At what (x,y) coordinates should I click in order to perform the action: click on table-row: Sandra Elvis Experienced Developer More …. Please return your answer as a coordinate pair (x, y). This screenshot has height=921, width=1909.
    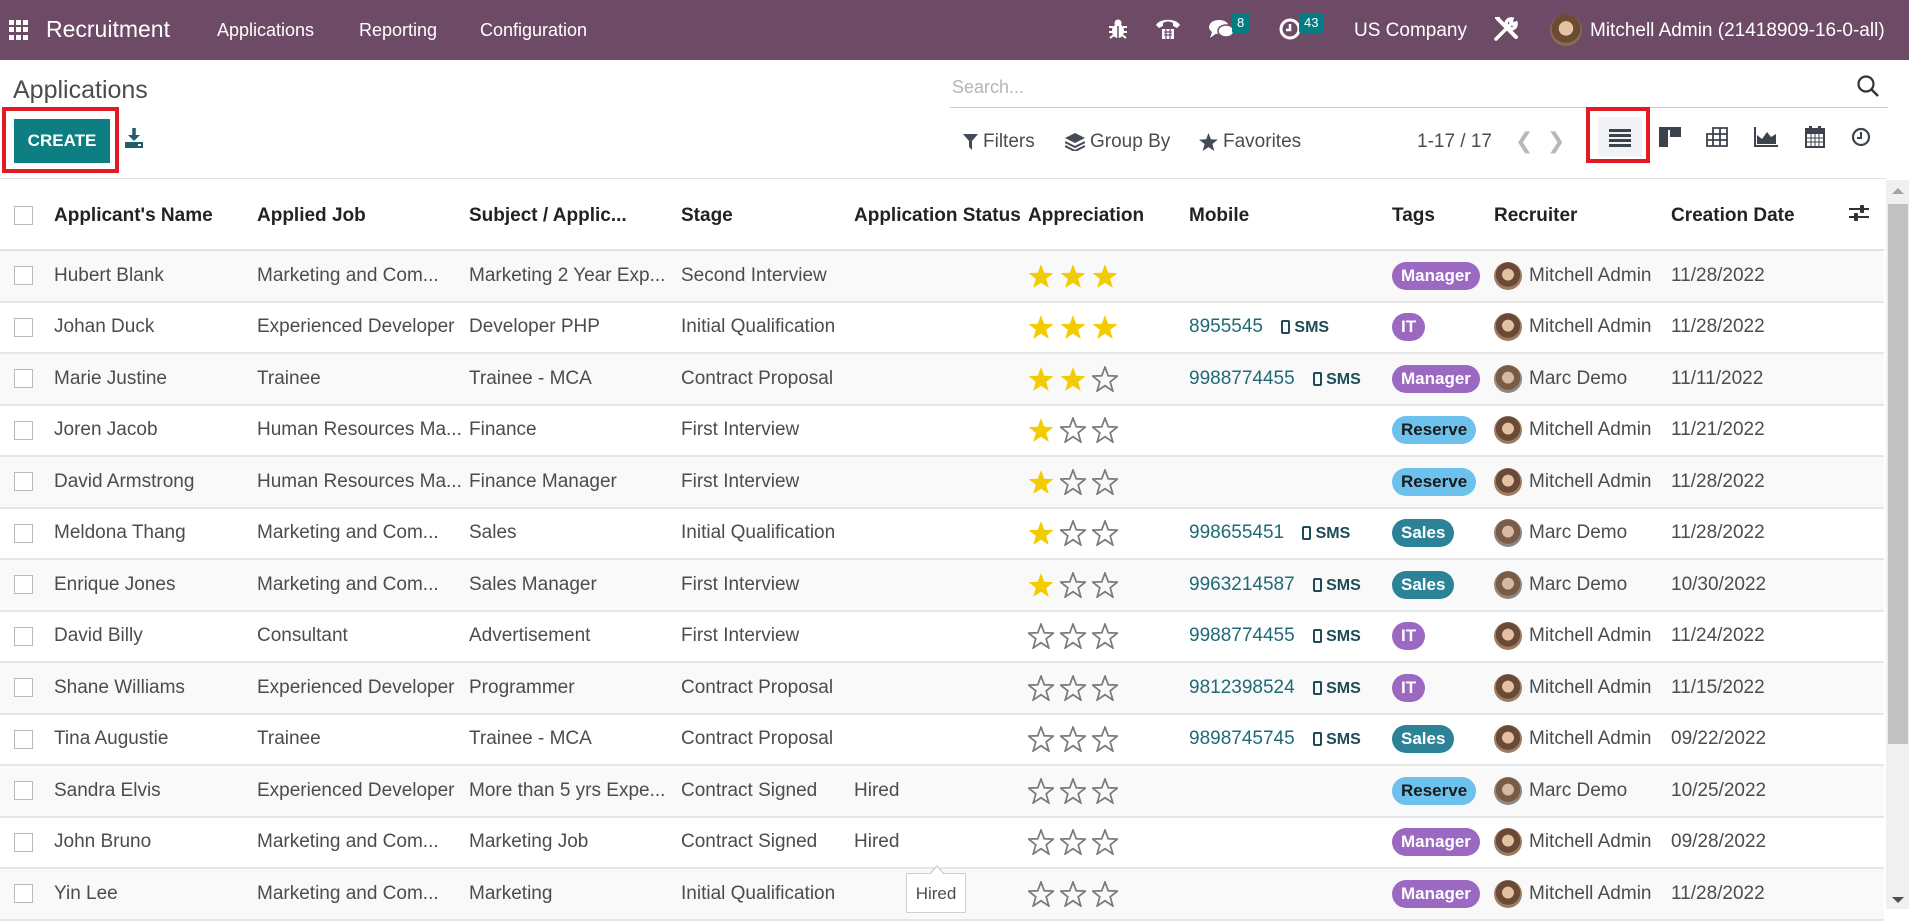
    Looking at the image, I should click on (942, 791).